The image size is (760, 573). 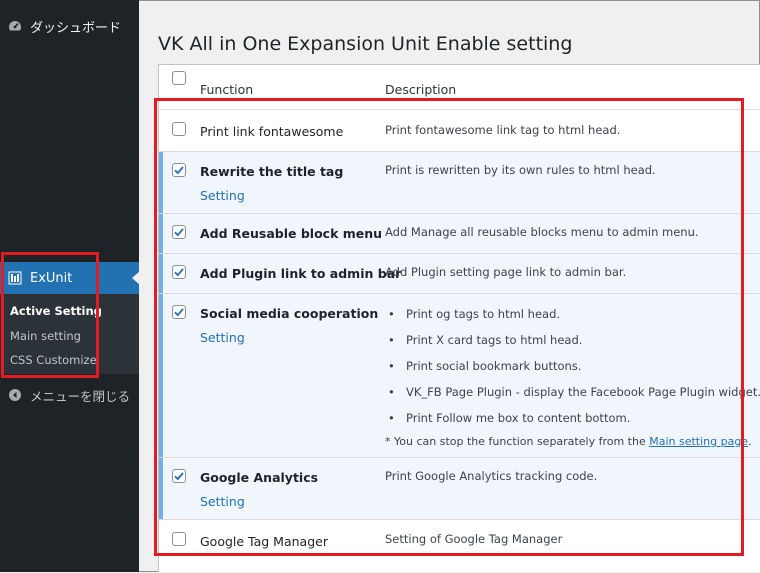 I want to click on sidebar-item-label: ダッシュボード, so click(x=76, y=28).